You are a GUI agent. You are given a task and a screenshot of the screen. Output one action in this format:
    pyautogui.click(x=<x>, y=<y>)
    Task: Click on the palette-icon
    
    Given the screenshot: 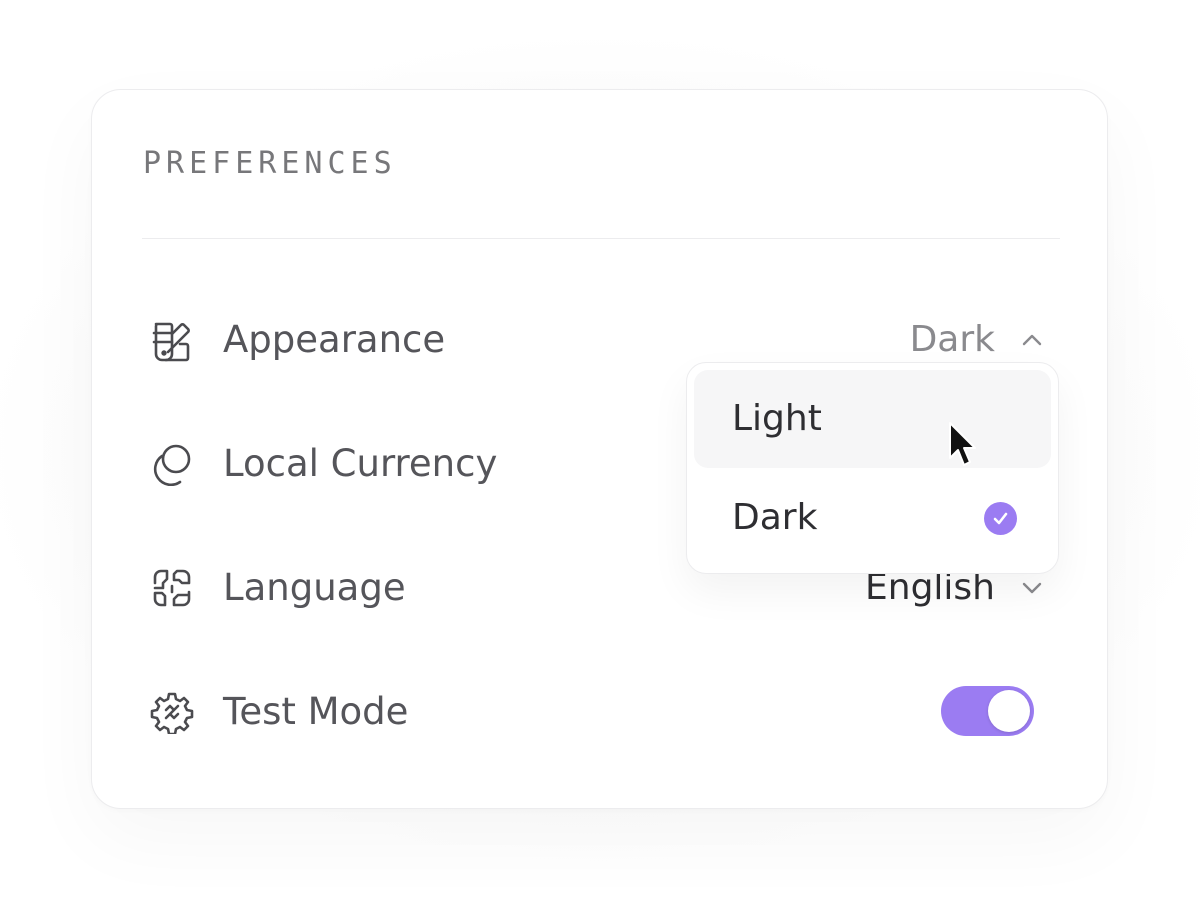 What is the action you would take?
    pyautogui.click(x=172, y=340)
    